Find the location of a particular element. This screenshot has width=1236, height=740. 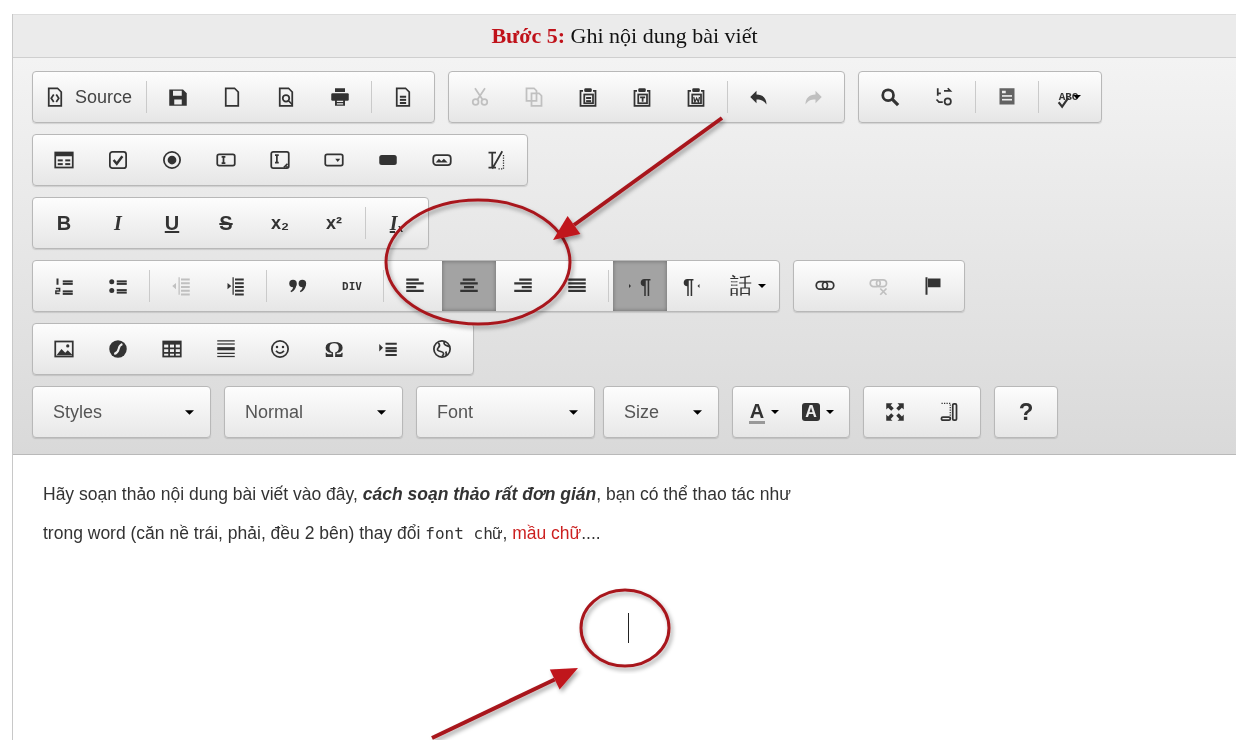

globe-icon is located at coordinates (442, 349).